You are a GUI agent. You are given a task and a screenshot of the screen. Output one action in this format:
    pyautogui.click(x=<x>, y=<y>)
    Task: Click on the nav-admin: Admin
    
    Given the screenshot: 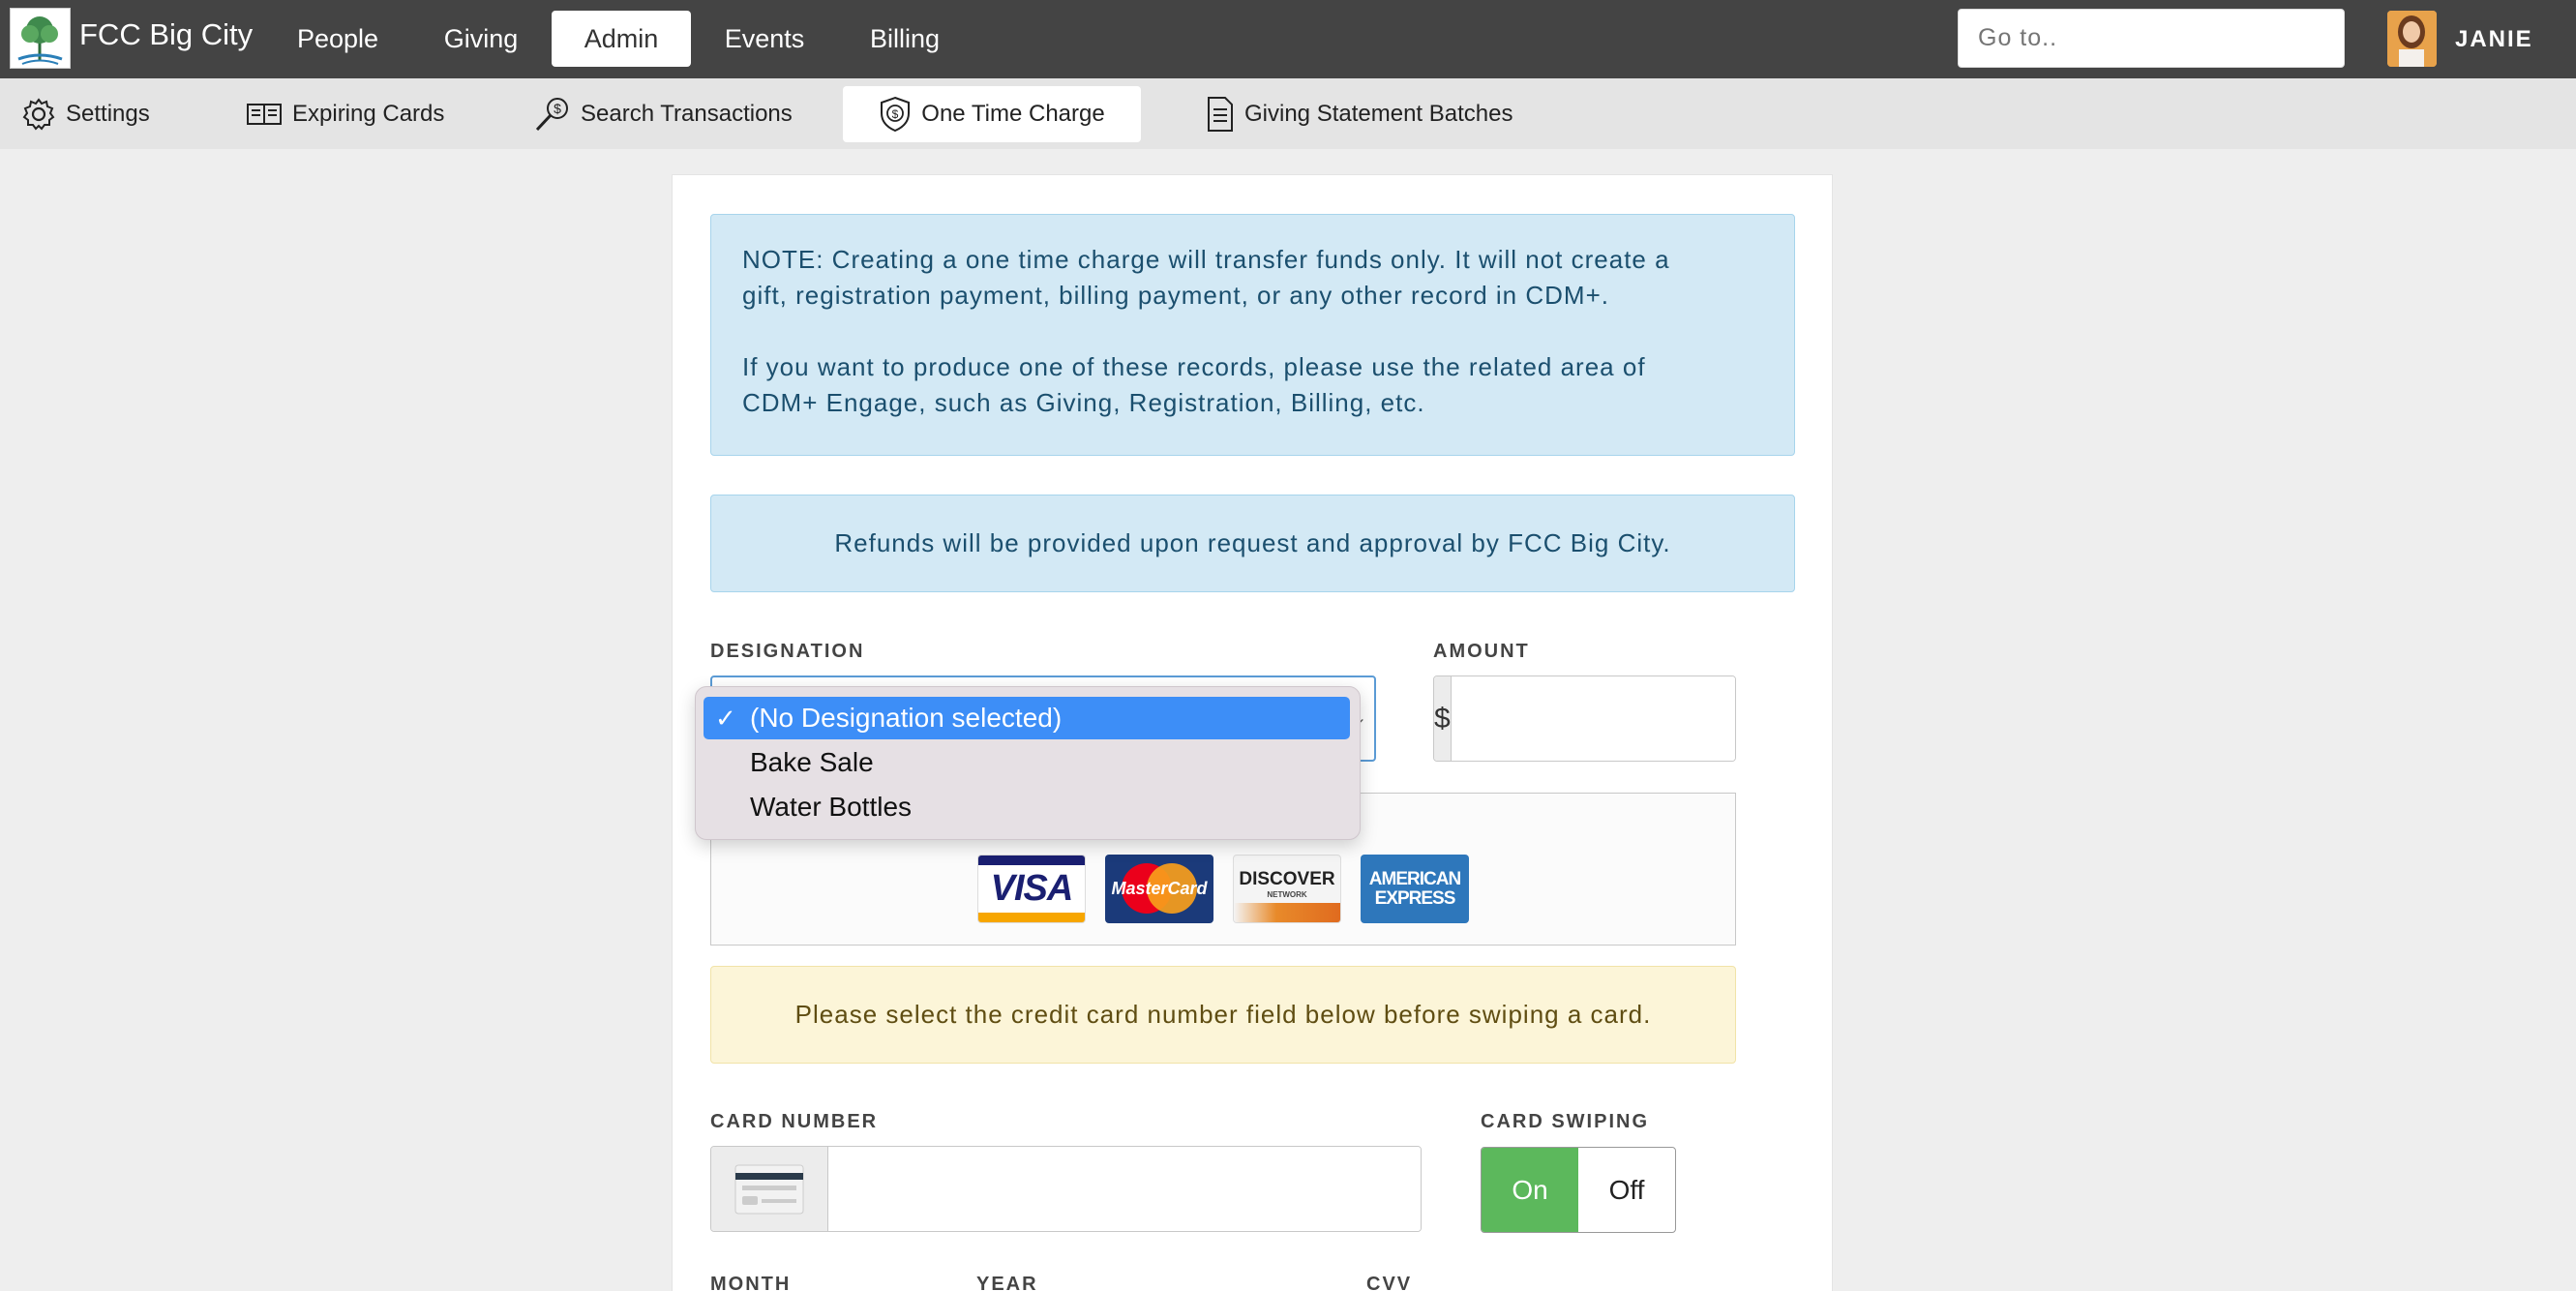 What is the action you would take?
    pyautogui.click(x=621, y=39)
    